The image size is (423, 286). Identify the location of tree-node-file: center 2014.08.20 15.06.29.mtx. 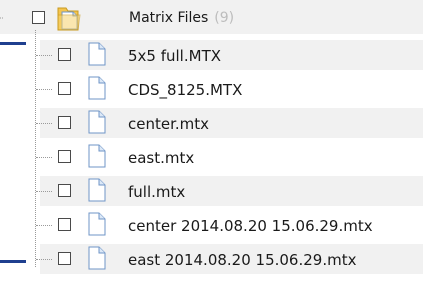
(211, 225).